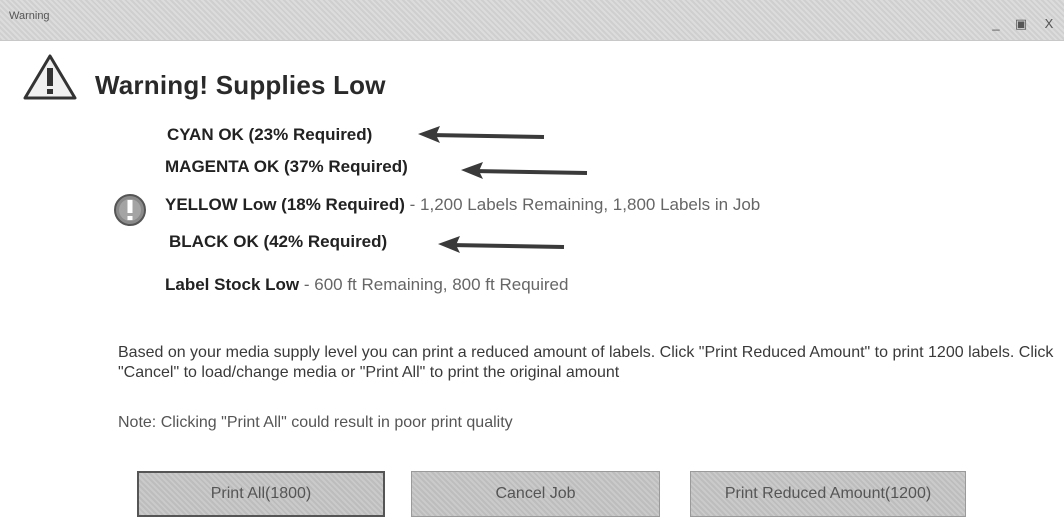 This screenshot has height=531, width=1064. I want to click on print-reduced-button: Print Reduced Amount(1200), so click(828, 494).